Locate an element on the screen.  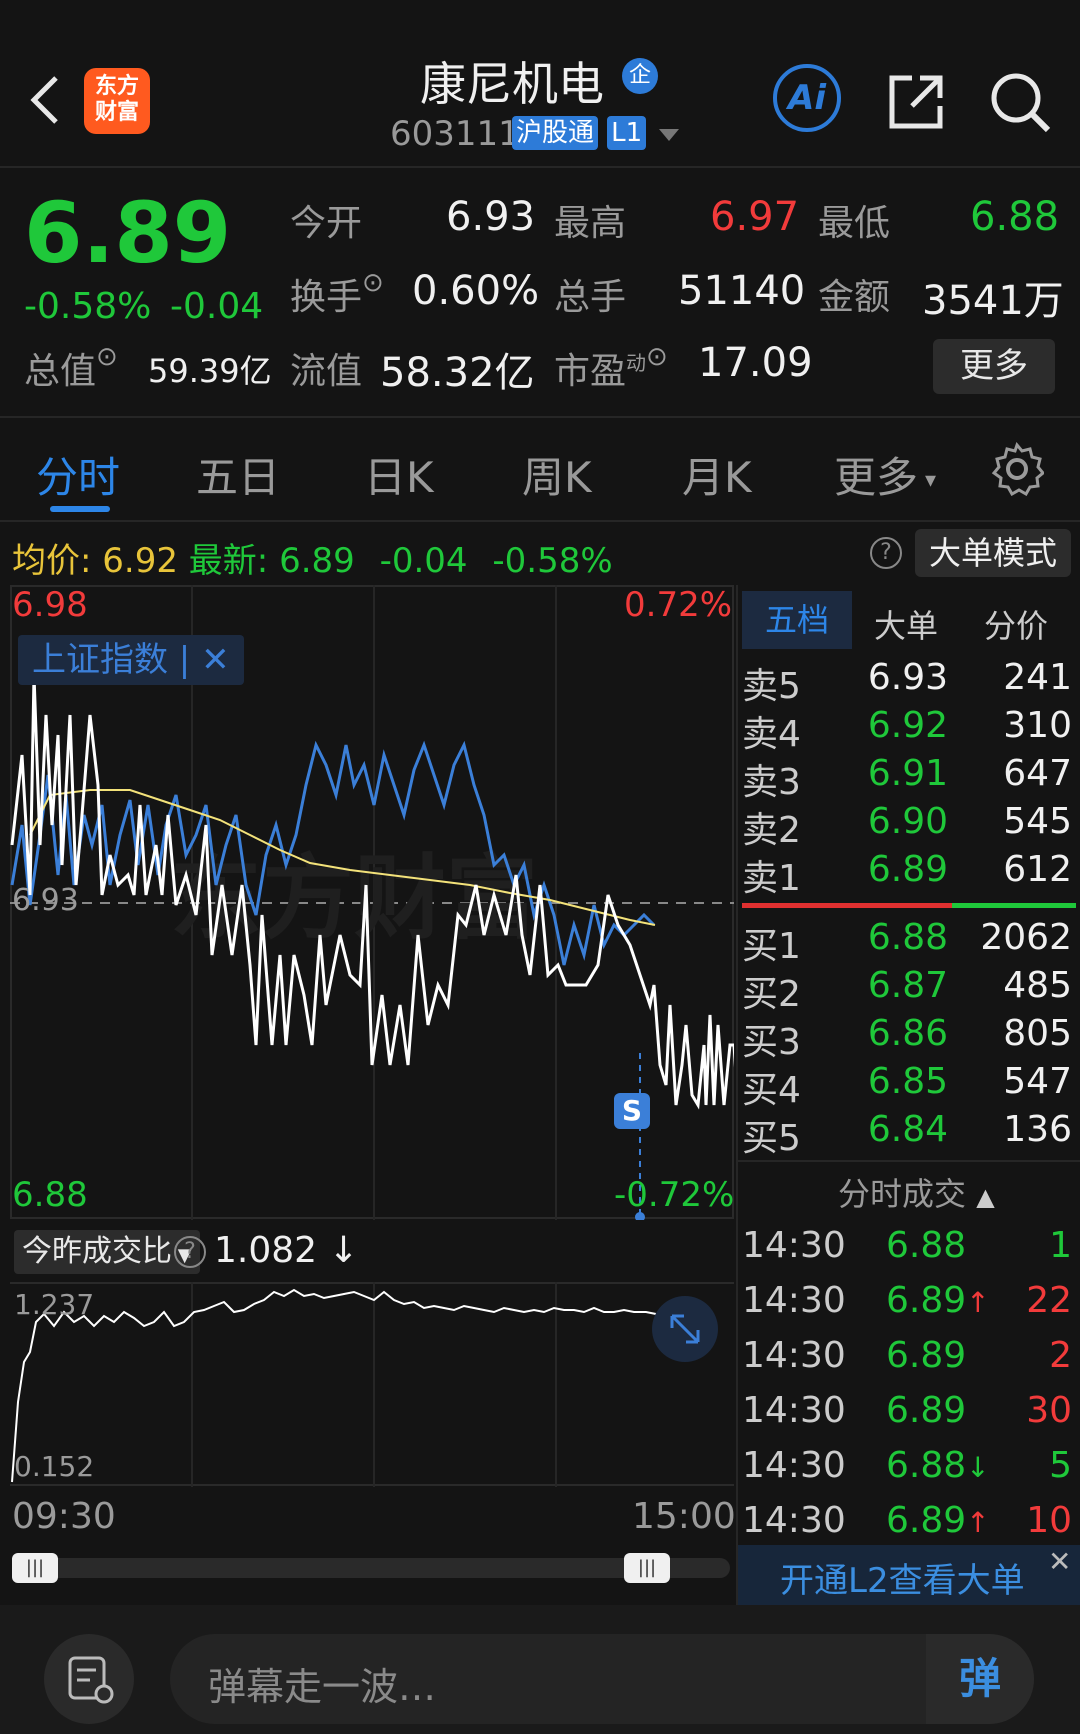
bid-row: 买2 6.87 485 is located at coordinates (909, 990).